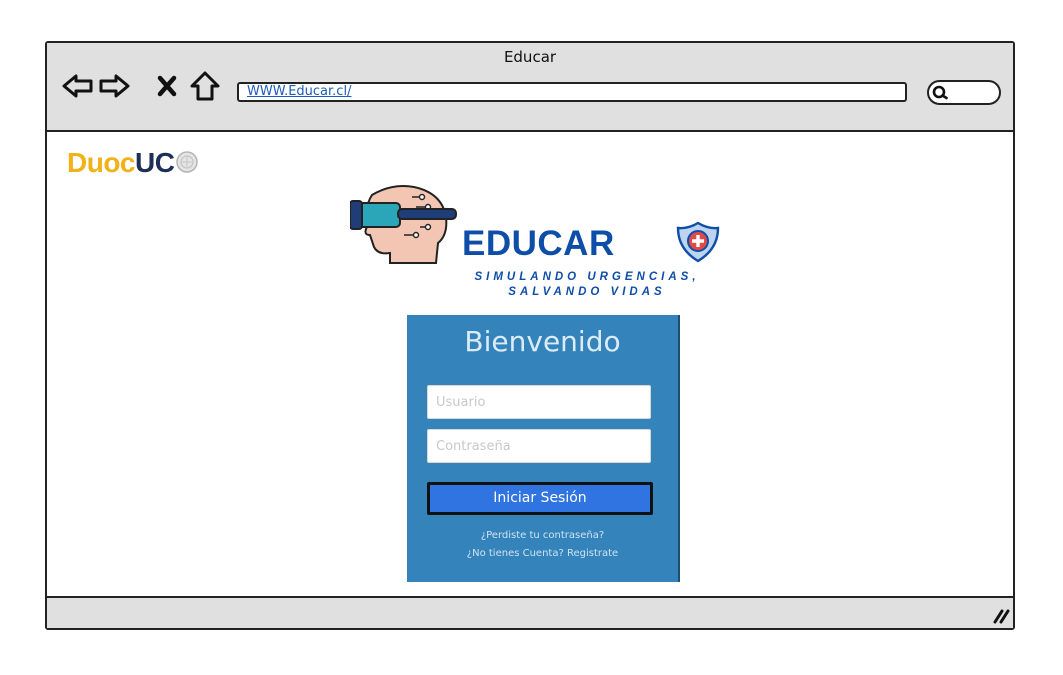  Describe the element at coordinates (530, 57) in the screenshot. I see `window-title: Educar` at that location.